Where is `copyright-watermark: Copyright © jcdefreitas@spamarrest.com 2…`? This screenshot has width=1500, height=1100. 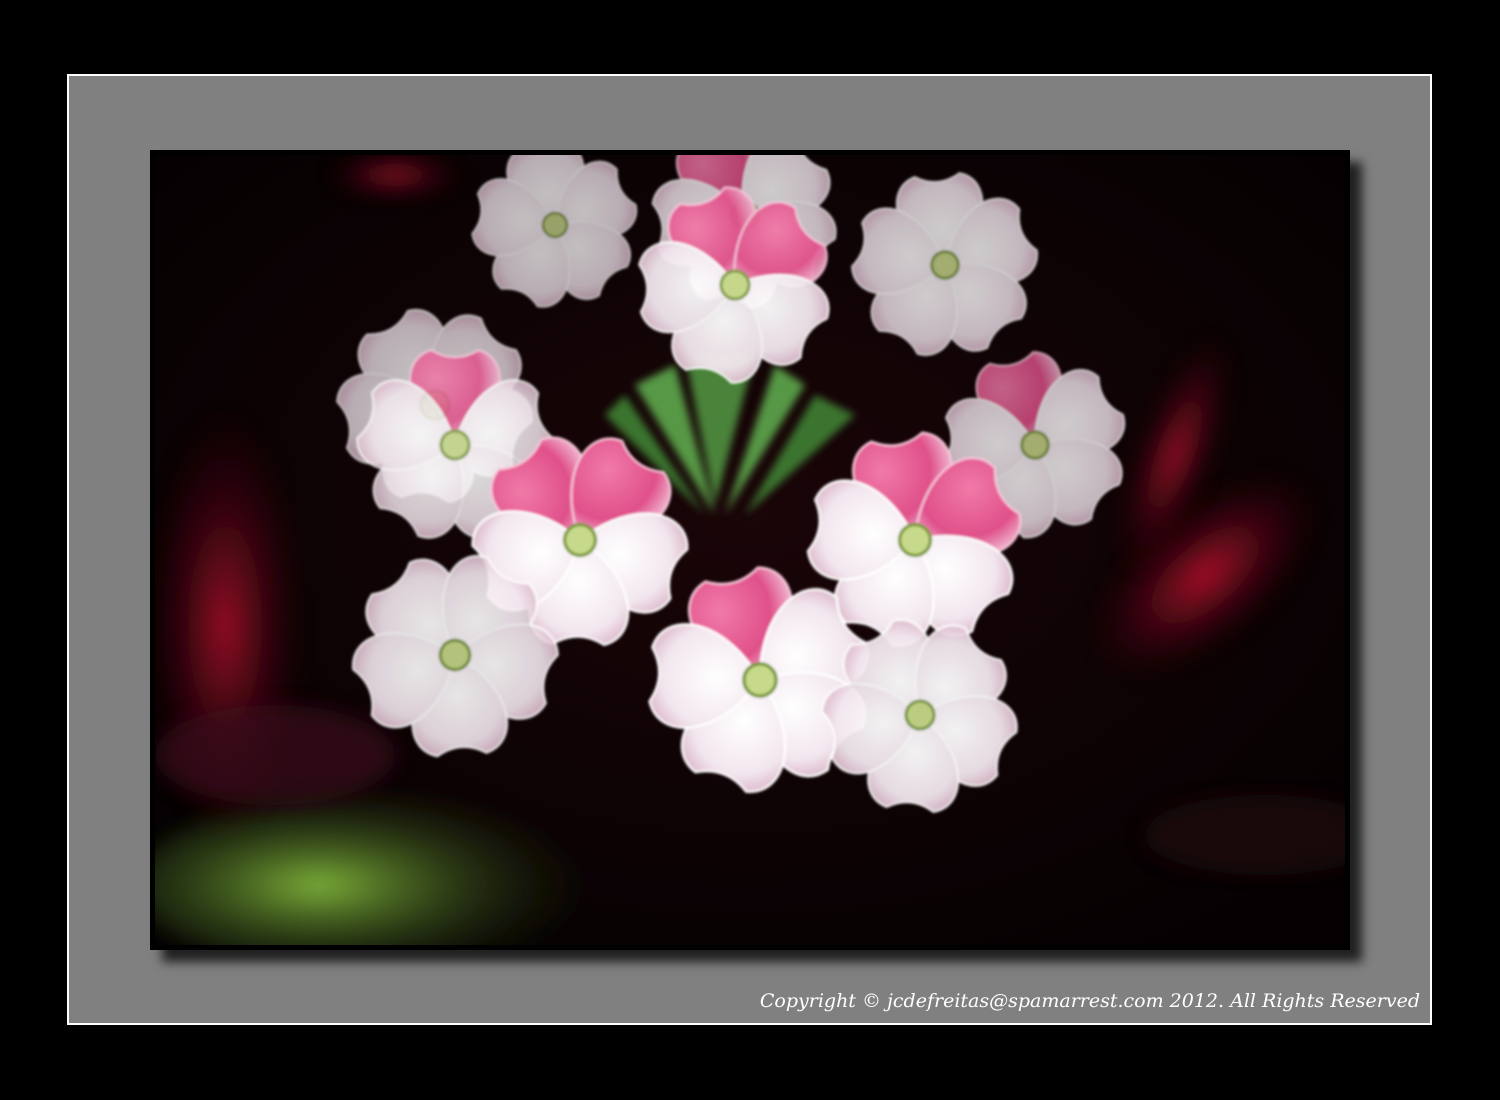
copyright-watermark: Copyright © jcdefreitas@spamarrest.com 2… is located at coordinates (1089, 1001).